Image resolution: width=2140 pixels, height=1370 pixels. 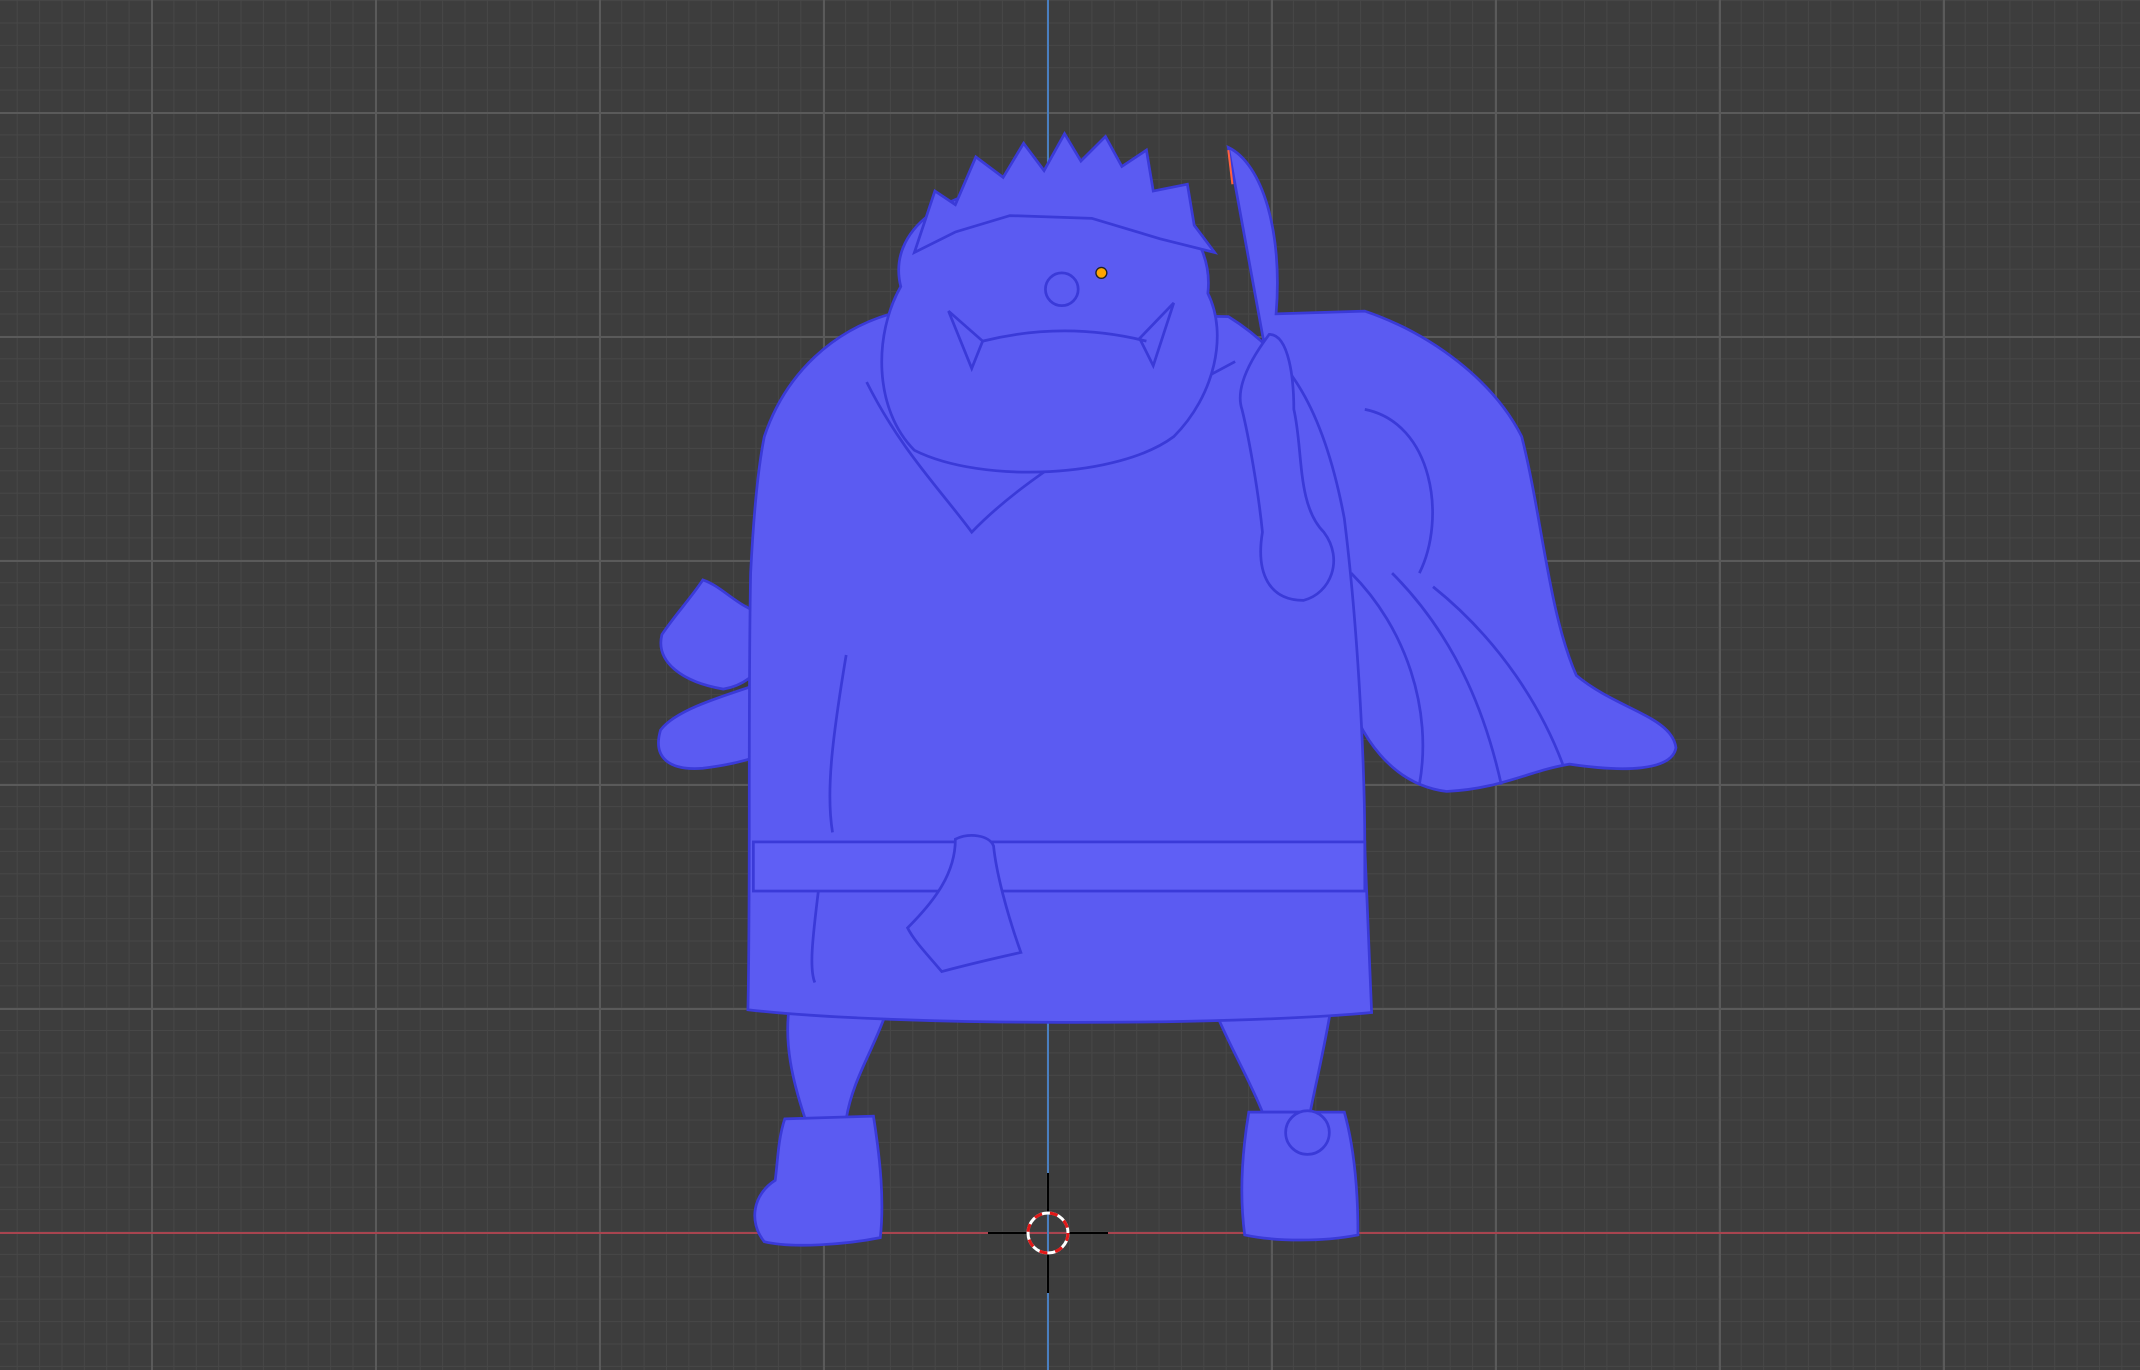 What do you see at coordinates (1272, 1061) in the screenshot?
I see `model-right-leg` at bounding box center [1272, 1061].